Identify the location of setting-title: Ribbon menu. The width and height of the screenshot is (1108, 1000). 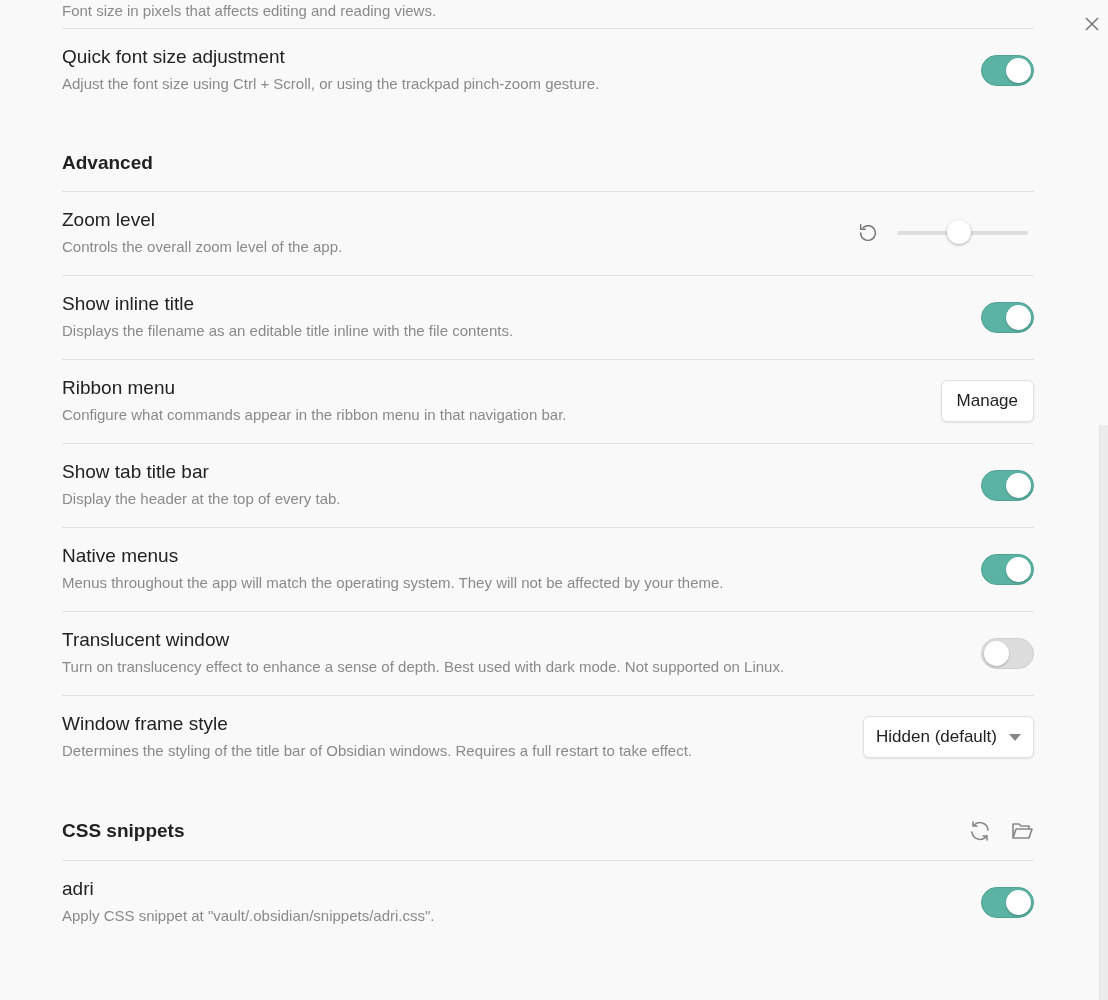
(119, 388).